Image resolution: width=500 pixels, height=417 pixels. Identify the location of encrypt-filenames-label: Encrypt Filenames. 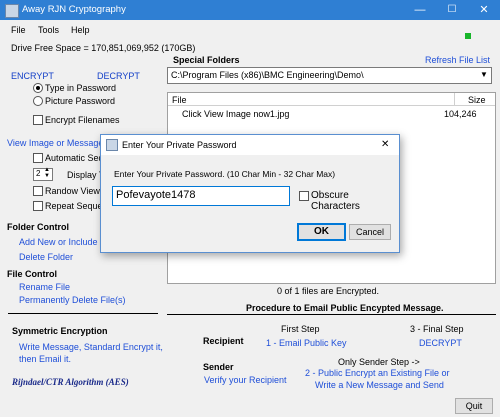
(82, 120).